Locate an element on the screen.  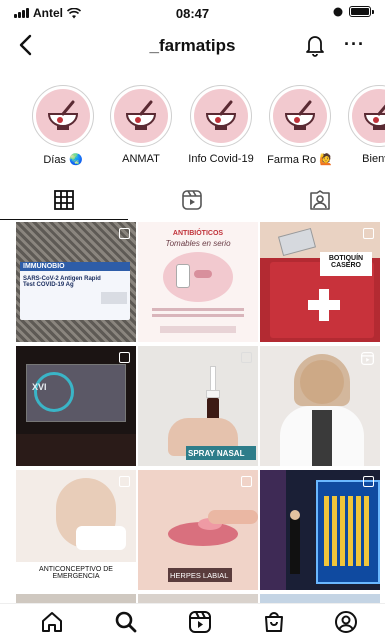
profile-username: _farmatips is located at coordinates (192, 45).